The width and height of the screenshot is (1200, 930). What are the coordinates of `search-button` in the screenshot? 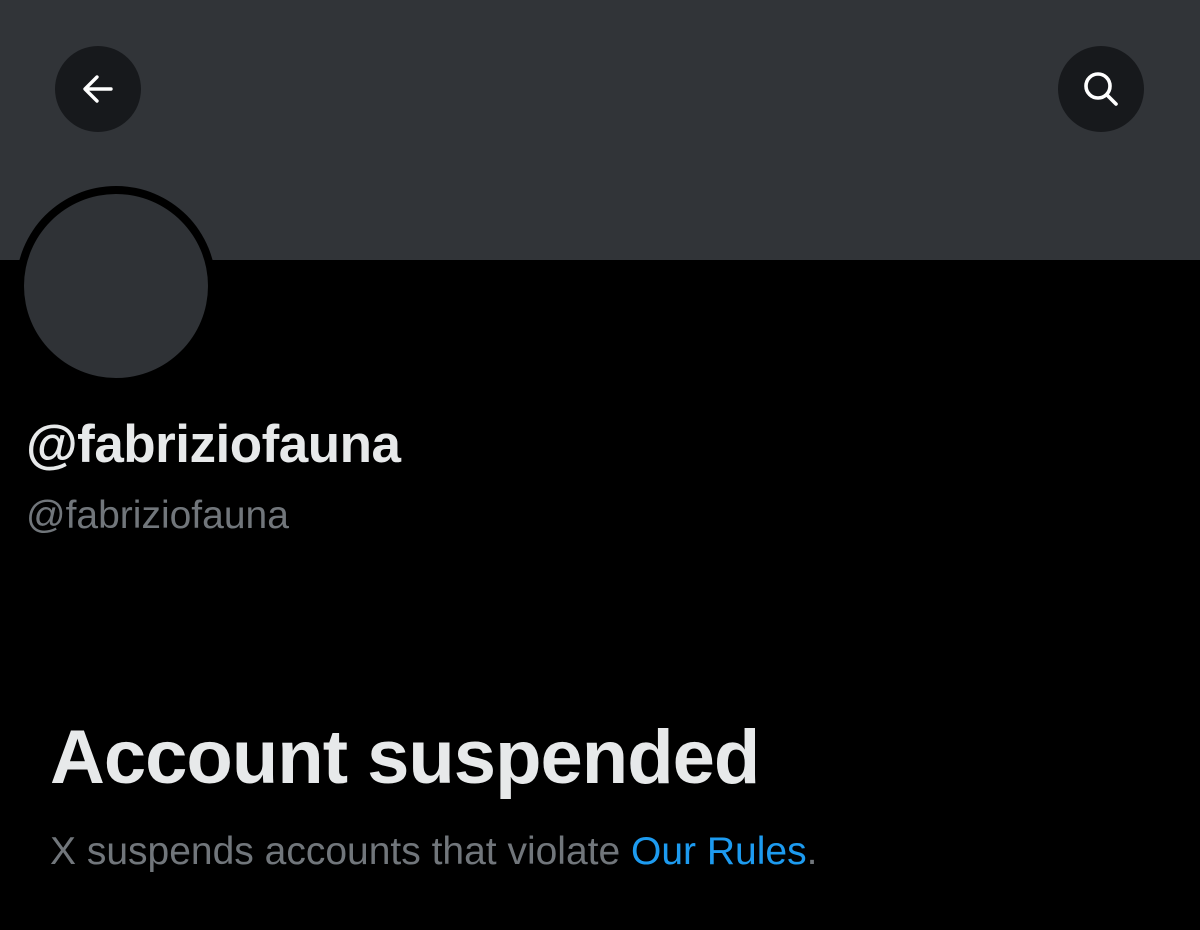 It's located at (1101, 89).